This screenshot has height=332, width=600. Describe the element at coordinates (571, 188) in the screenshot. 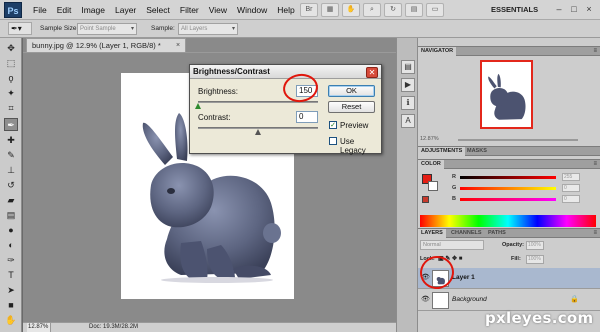

I see `green-value-field: 0` at that location.